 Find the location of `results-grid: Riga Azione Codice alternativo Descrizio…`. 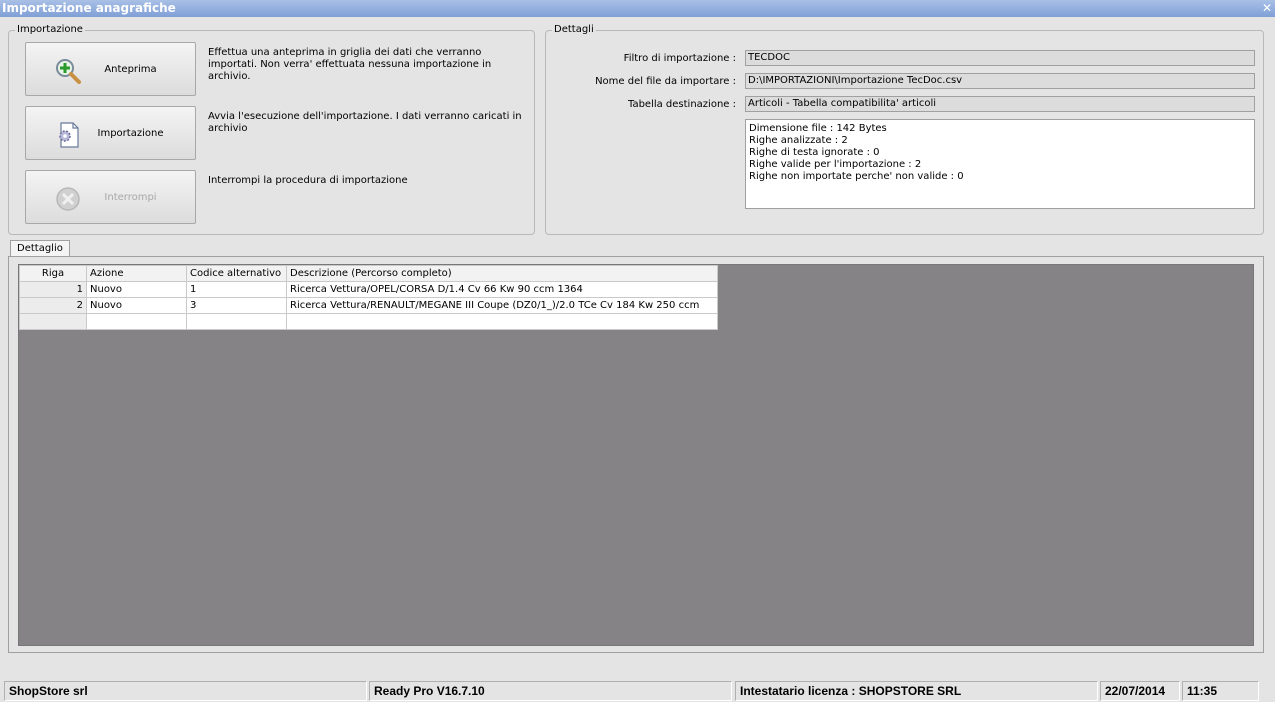

results-grid: Riga Azione Codice alternativo Descrizio… is located at coordinates (368, 297).